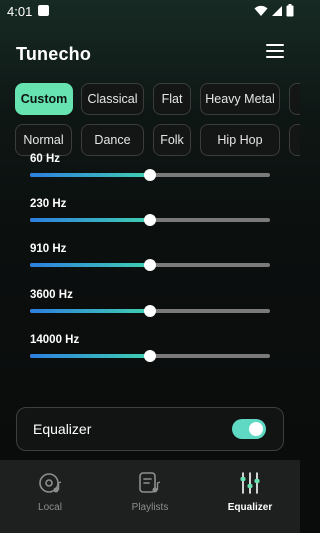  Describe the element at coordinates (112, 99) in the screenshot. I see `preset-classical: Classical` at that location.